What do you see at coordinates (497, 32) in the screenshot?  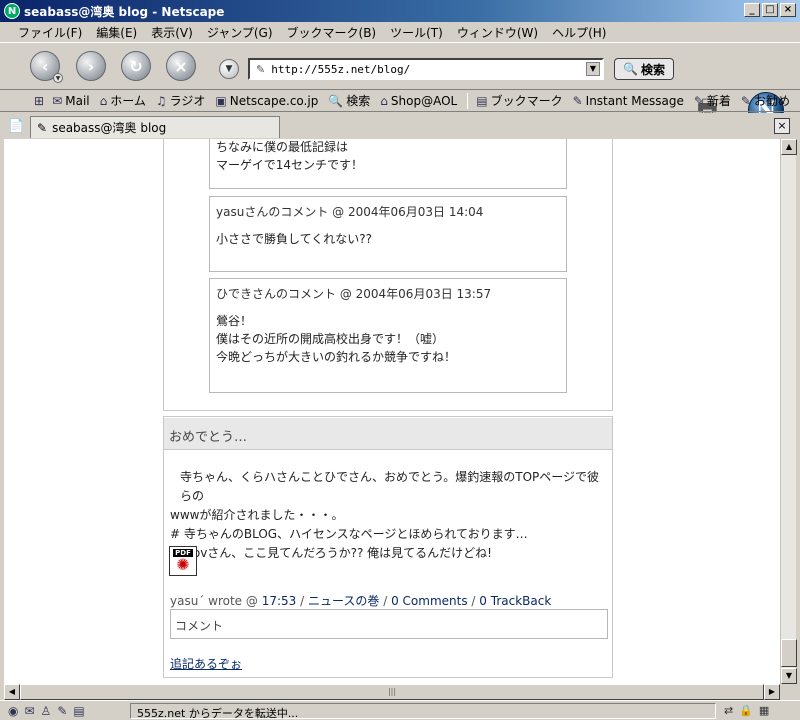 I see `menu-window: ウィンドウ(W)` at bounding box center [497, 32].